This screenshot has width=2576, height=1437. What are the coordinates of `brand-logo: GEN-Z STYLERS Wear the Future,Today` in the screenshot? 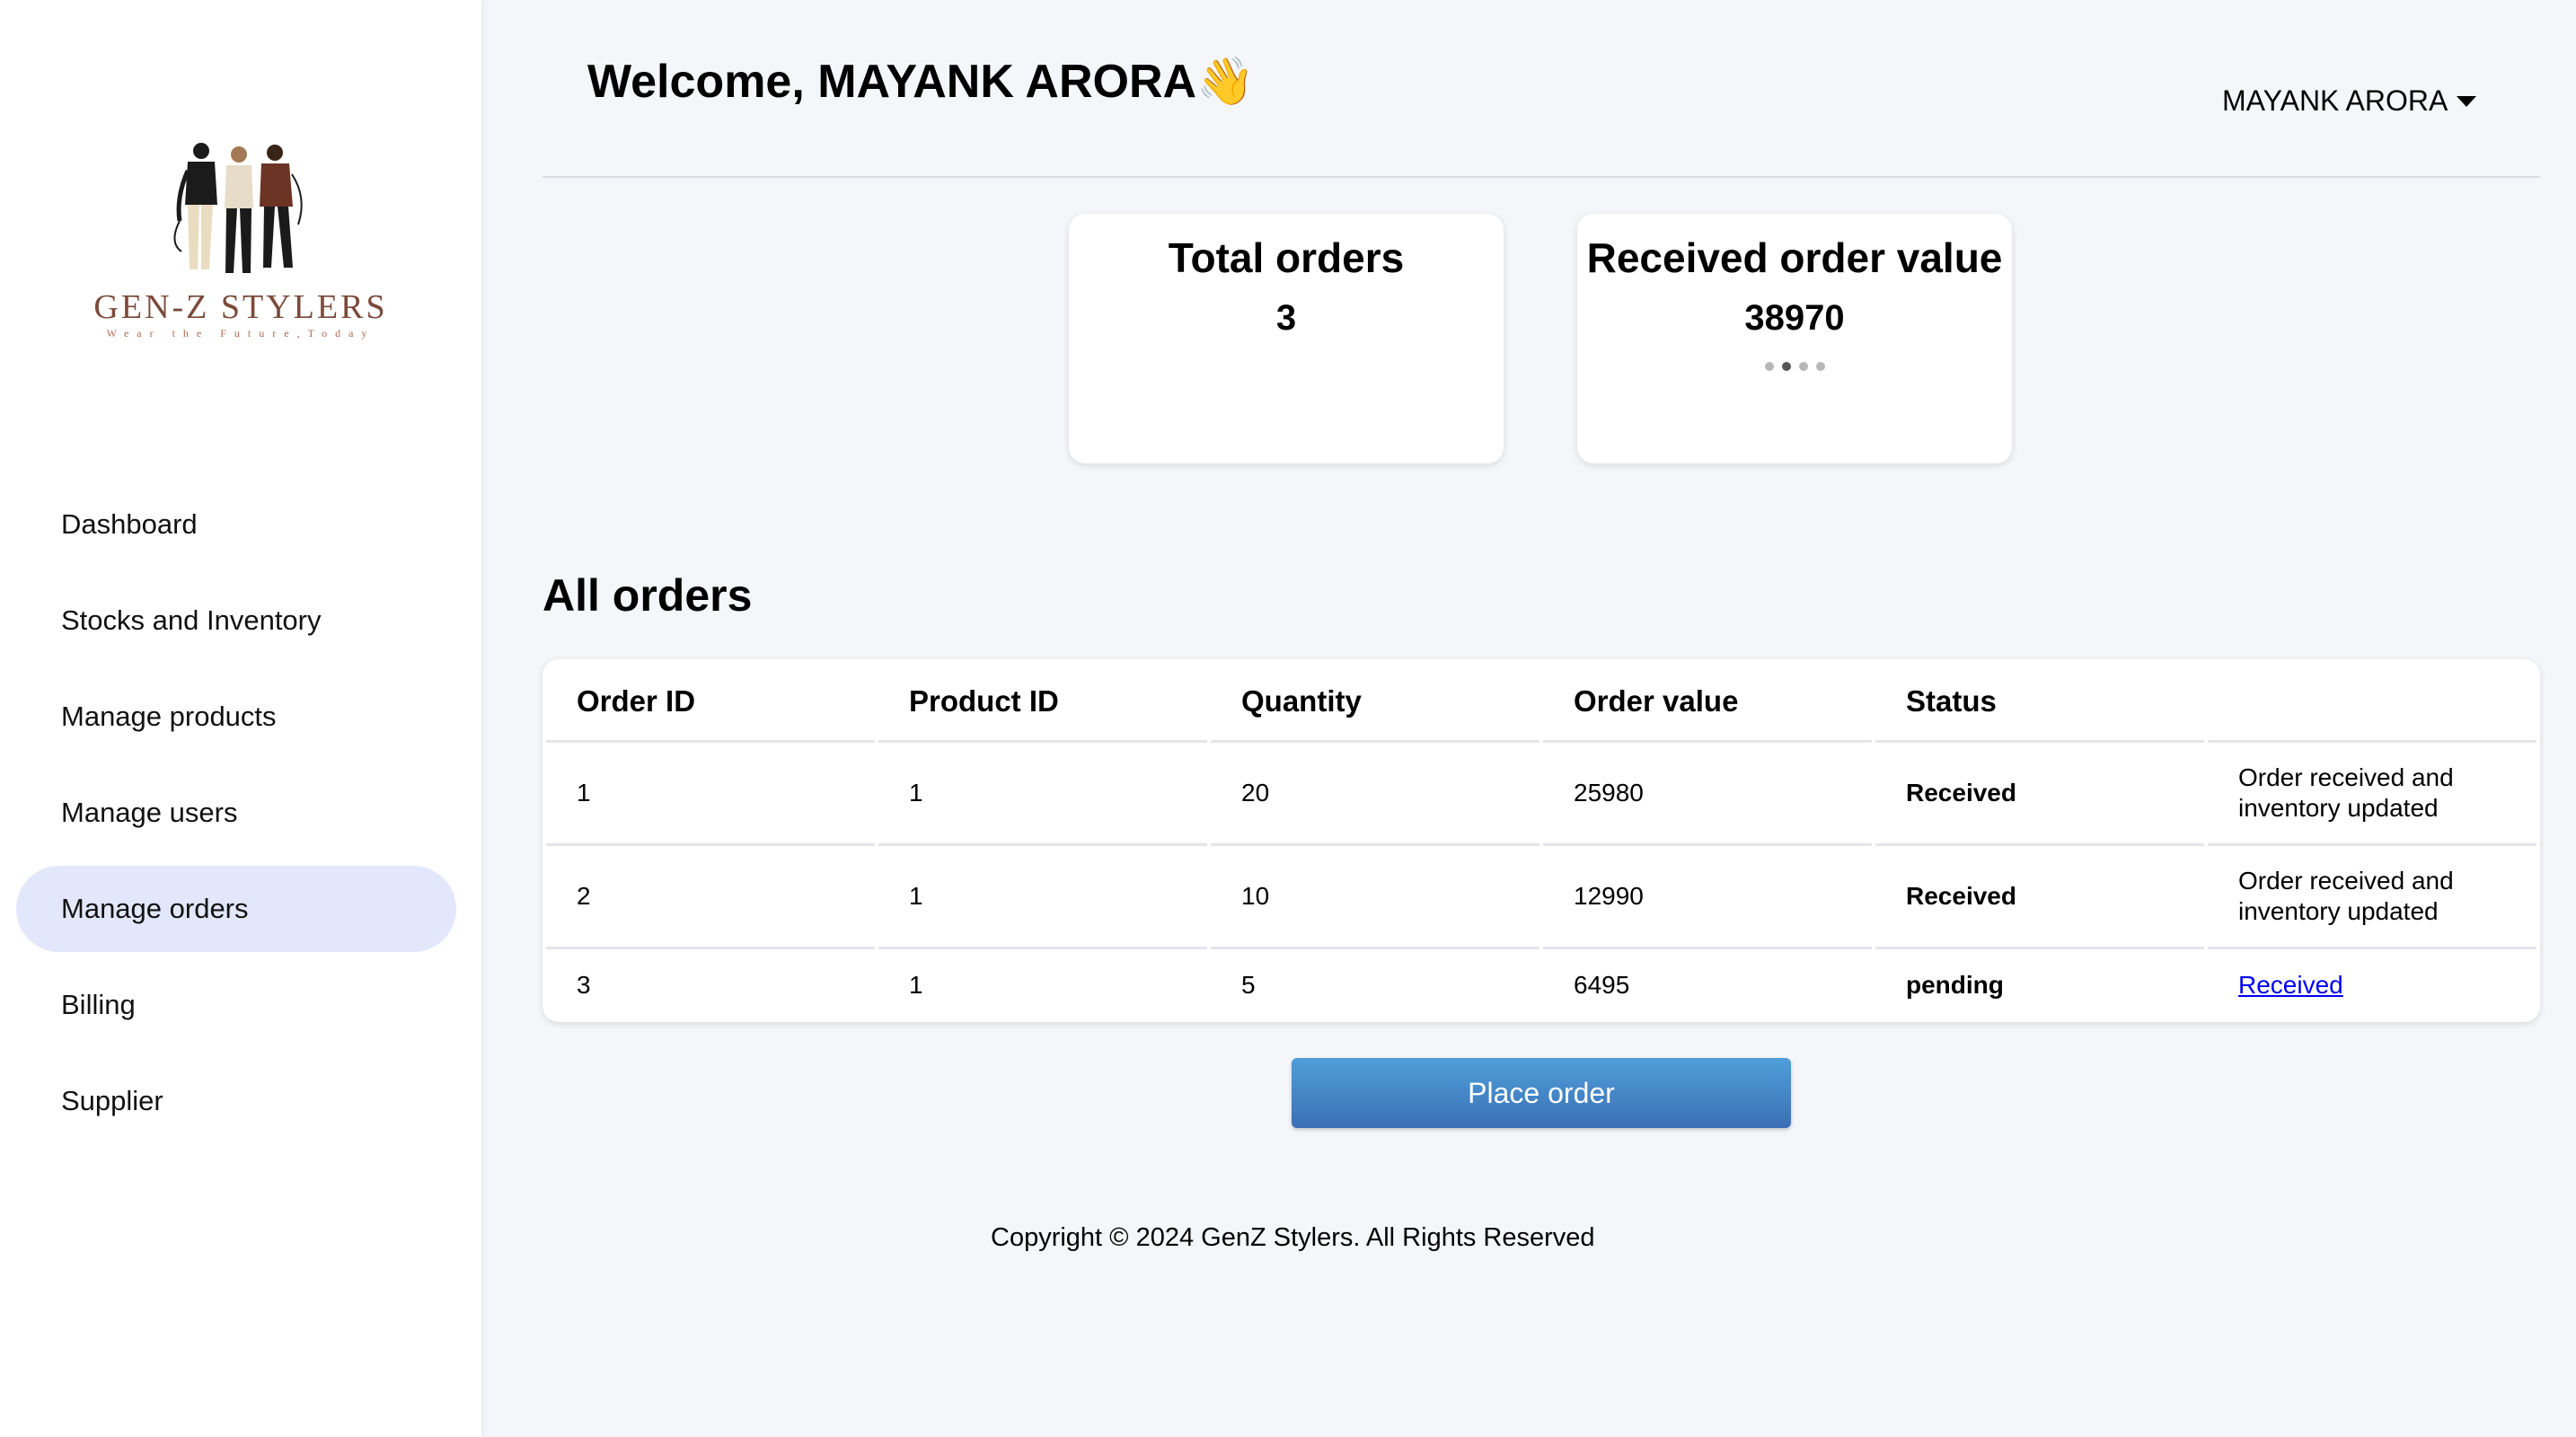 It's located at (240, 242).